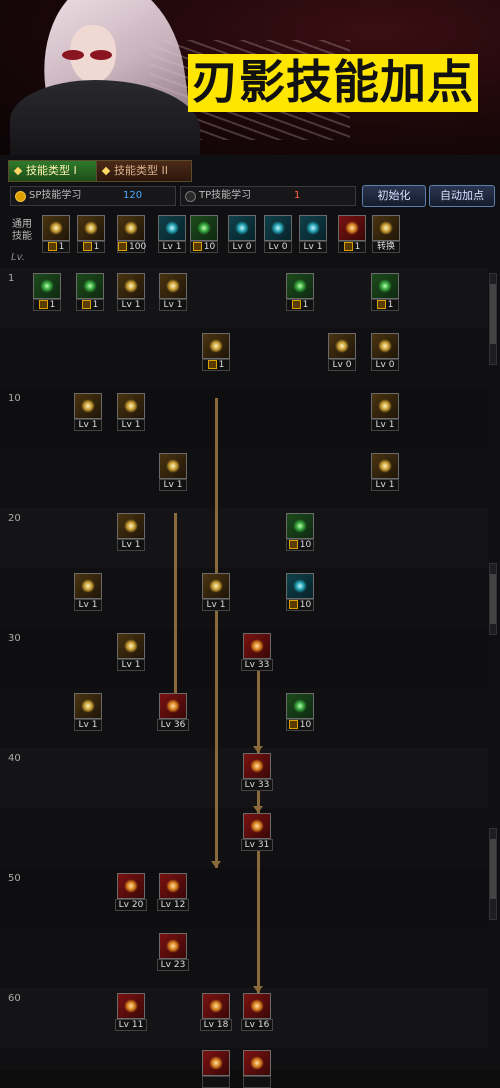 This screenshot has width=500, height=1088. I want to click on common-skill-8: Lv 1, so click(313, 234).